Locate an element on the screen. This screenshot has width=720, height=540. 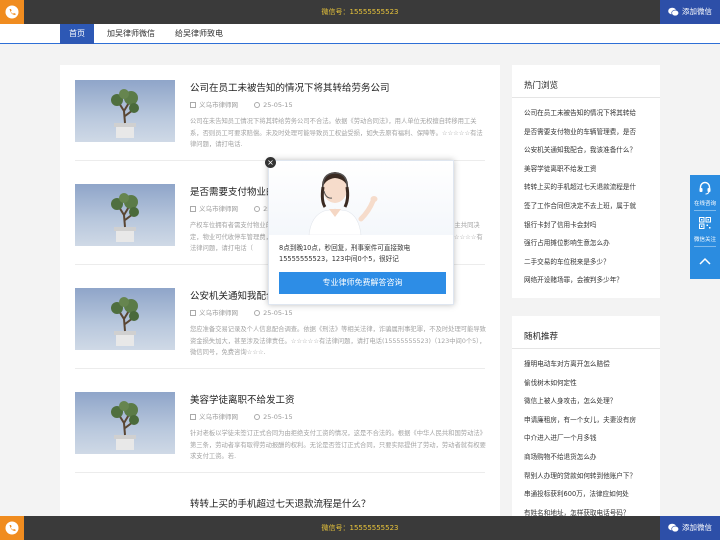
list-item: 撞明电动车对方离开怎么赔偿 is located at coordinates (586, 364).